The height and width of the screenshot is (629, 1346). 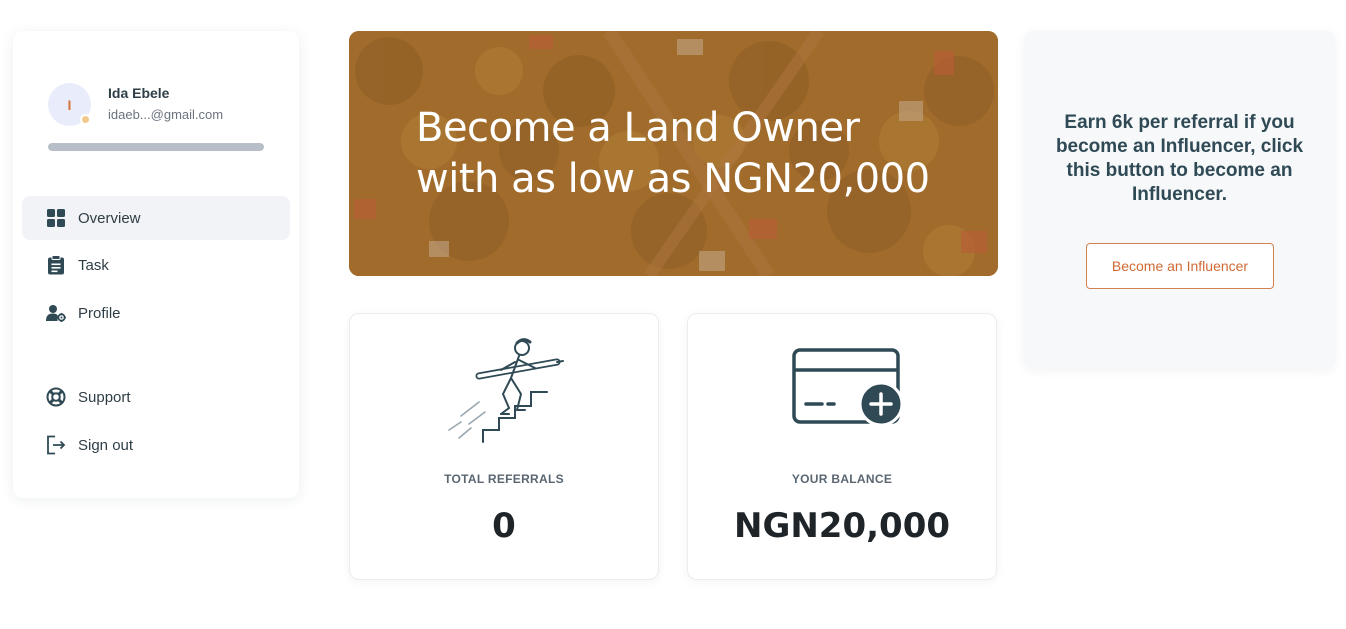 I want to click on nav-item-profile: Profile, so click(x=156, y=313).